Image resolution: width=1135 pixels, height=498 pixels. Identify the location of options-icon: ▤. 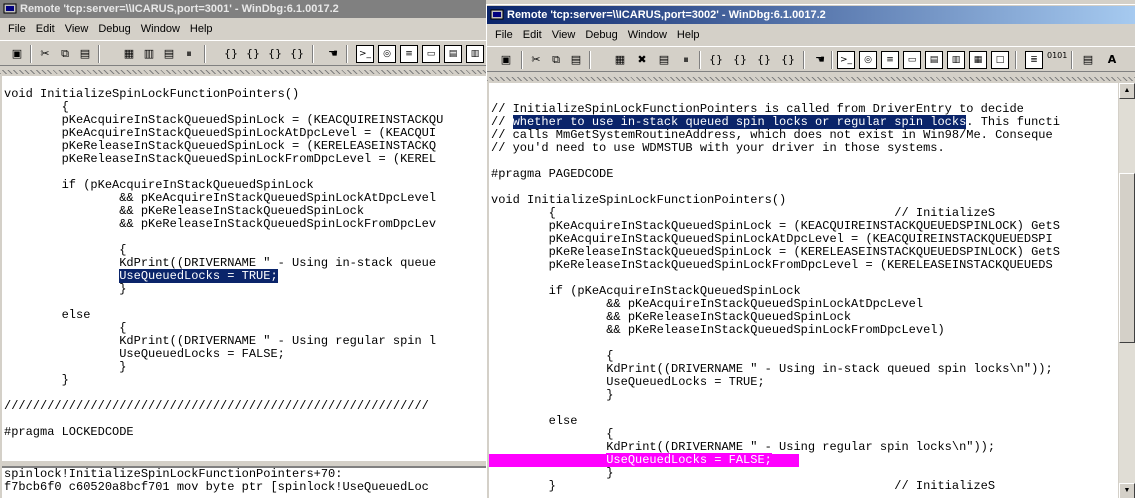
(1088, 60).